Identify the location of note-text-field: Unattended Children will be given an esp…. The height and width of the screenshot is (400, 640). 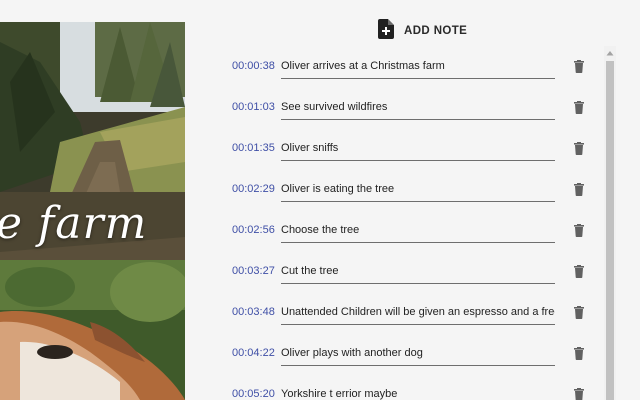
(418, 315).